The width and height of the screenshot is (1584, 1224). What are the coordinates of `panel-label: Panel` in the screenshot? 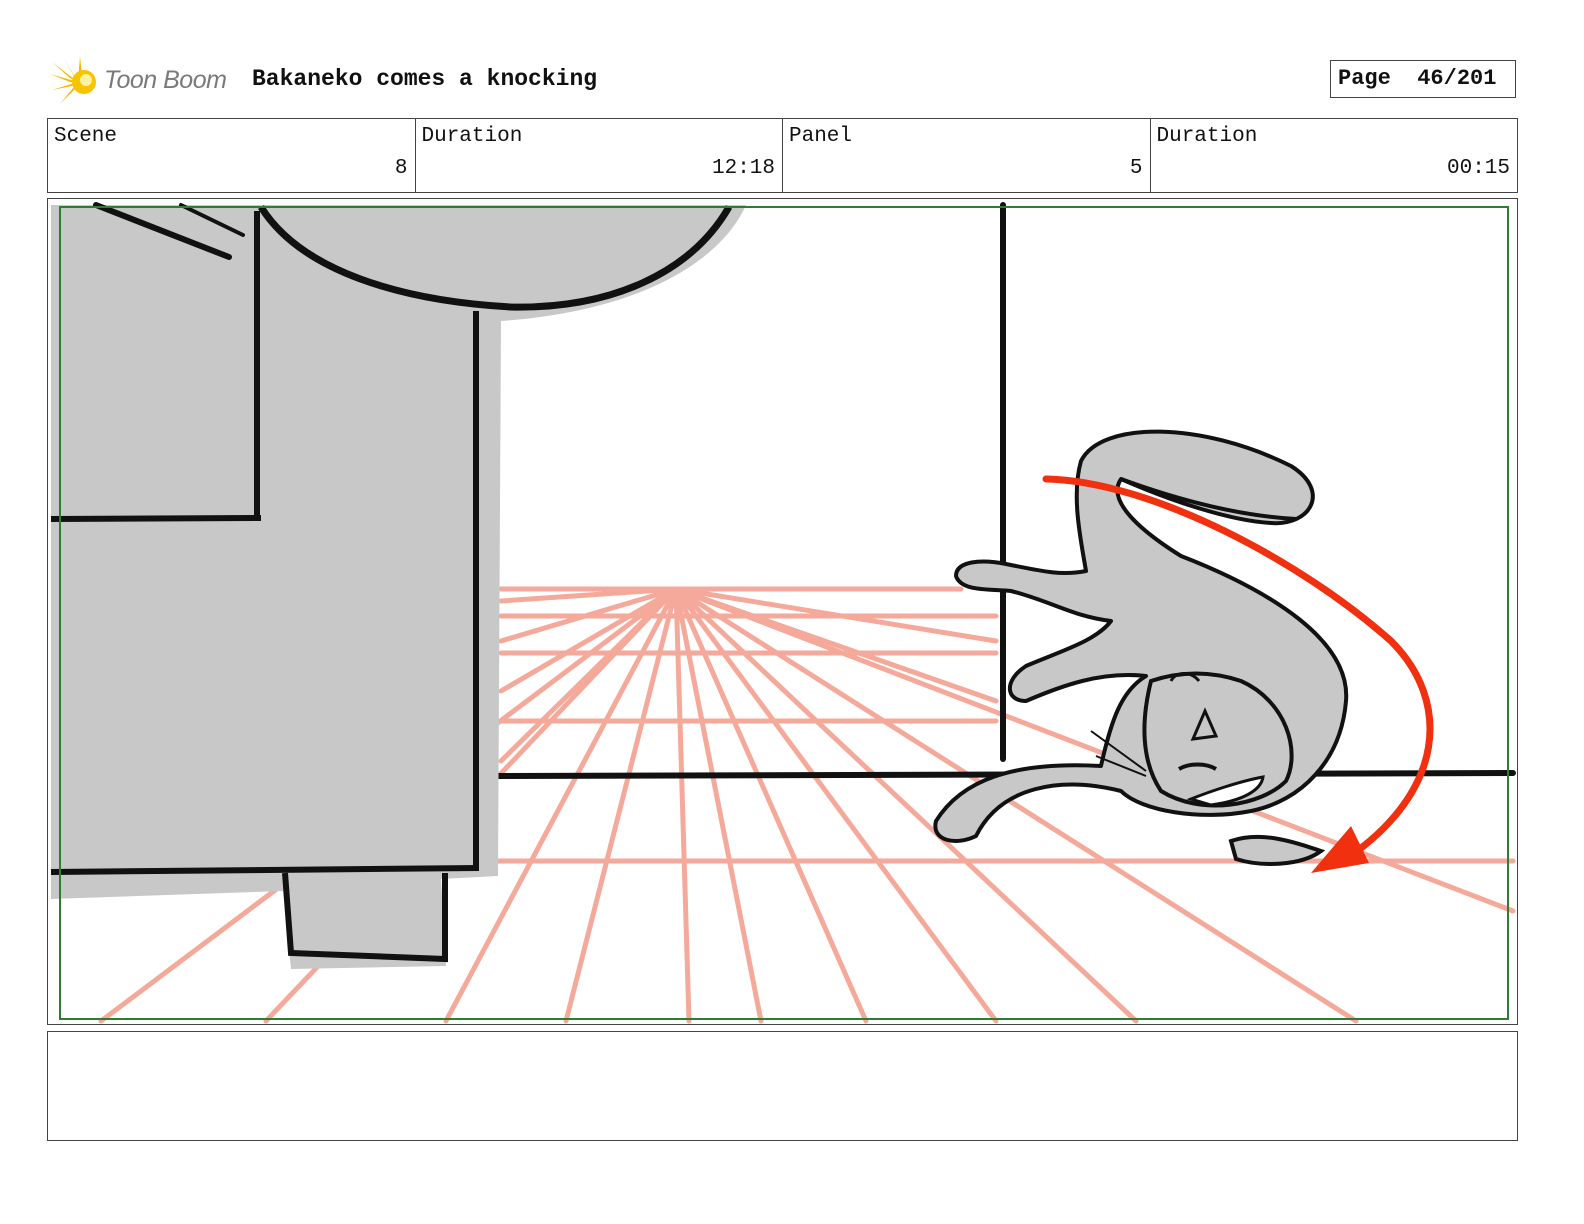 It's located at (821, 136).